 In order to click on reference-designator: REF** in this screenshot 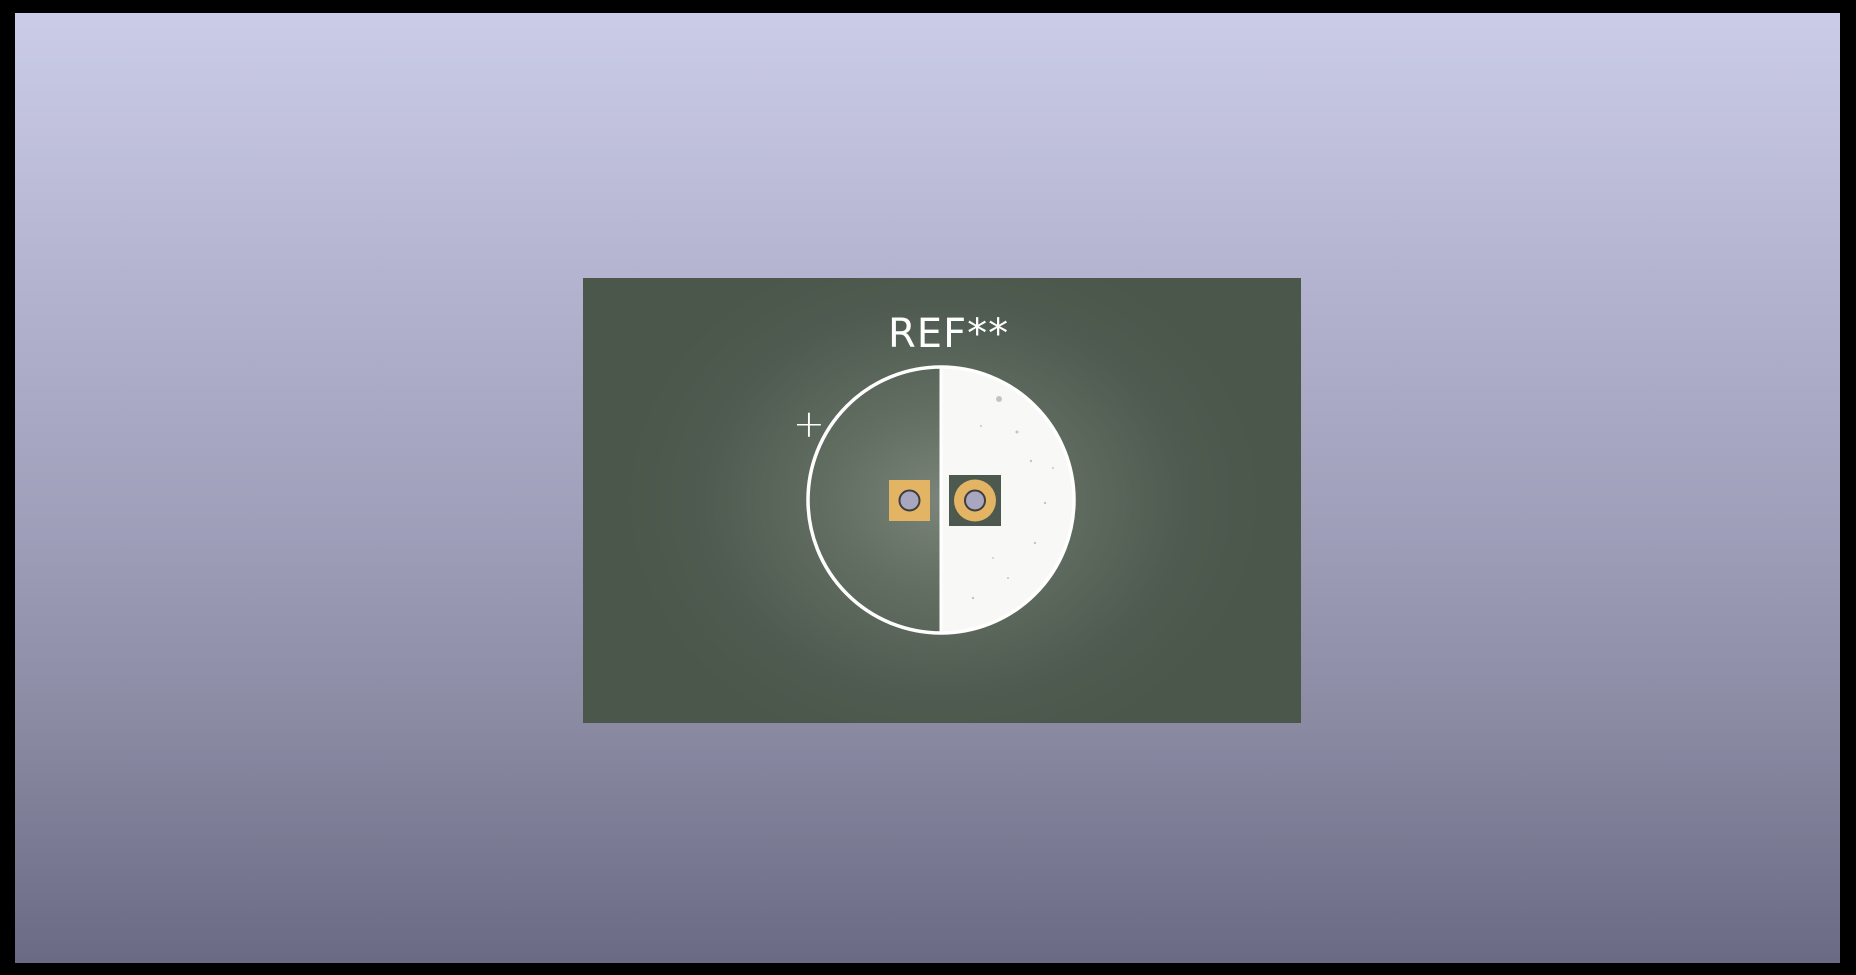, I will do `click(949, 334)`.